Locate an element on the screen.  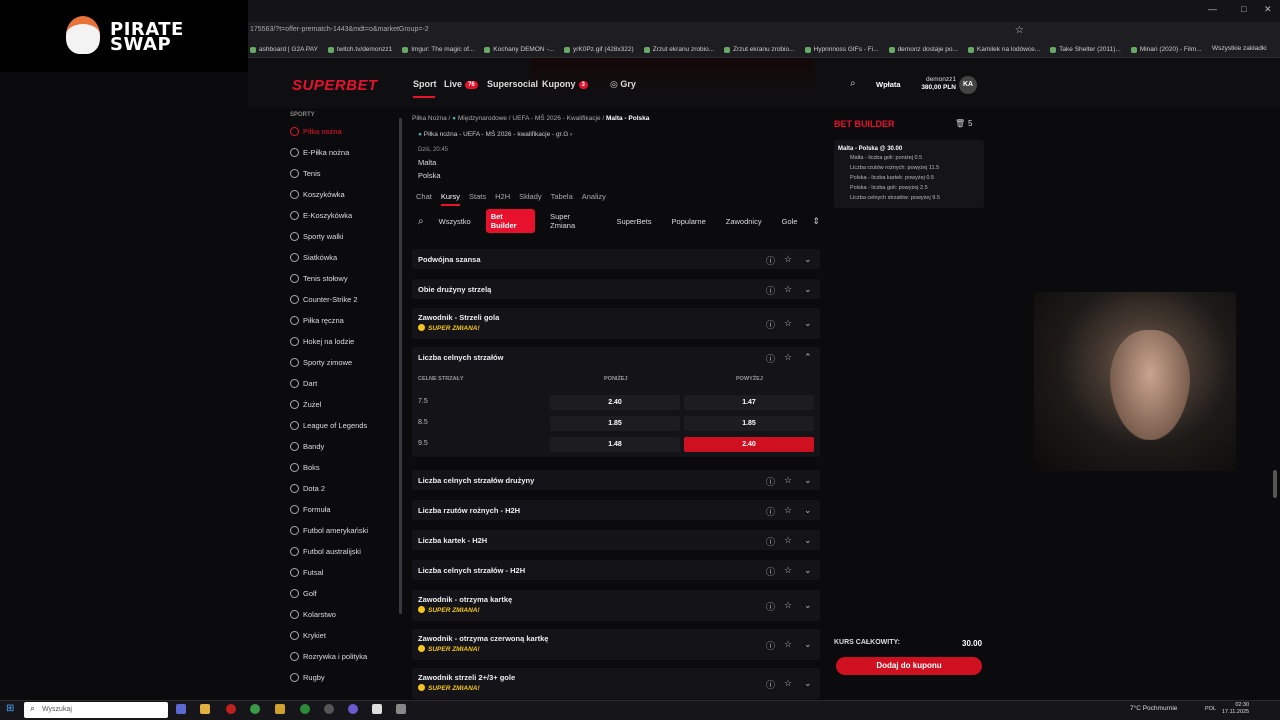
market-row: Obie drużyny strzelą ⓘ ☆ ⌄ is located at coordinates (616, 289).